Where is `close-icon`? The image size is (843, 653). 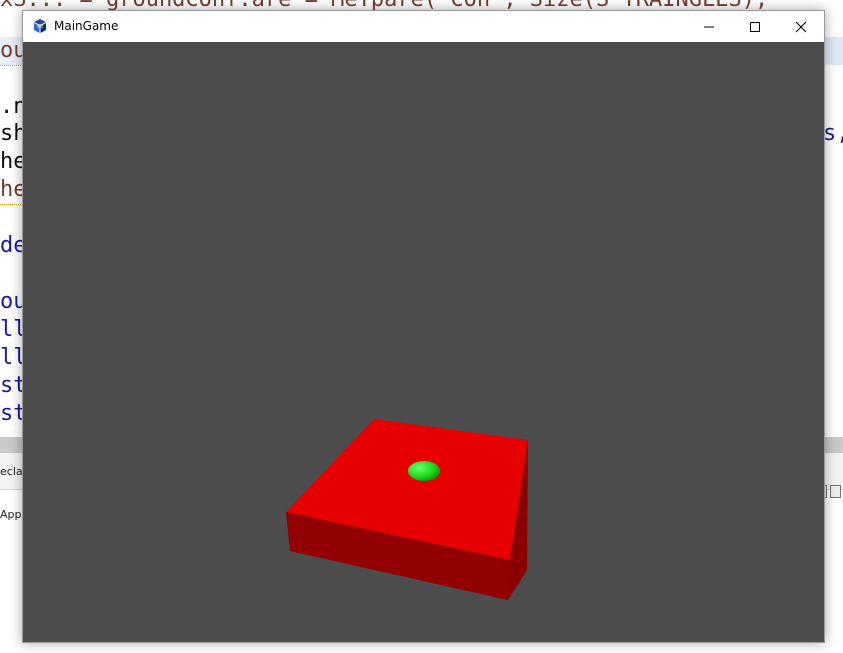 close-icon is located at coordinates (801, 26).